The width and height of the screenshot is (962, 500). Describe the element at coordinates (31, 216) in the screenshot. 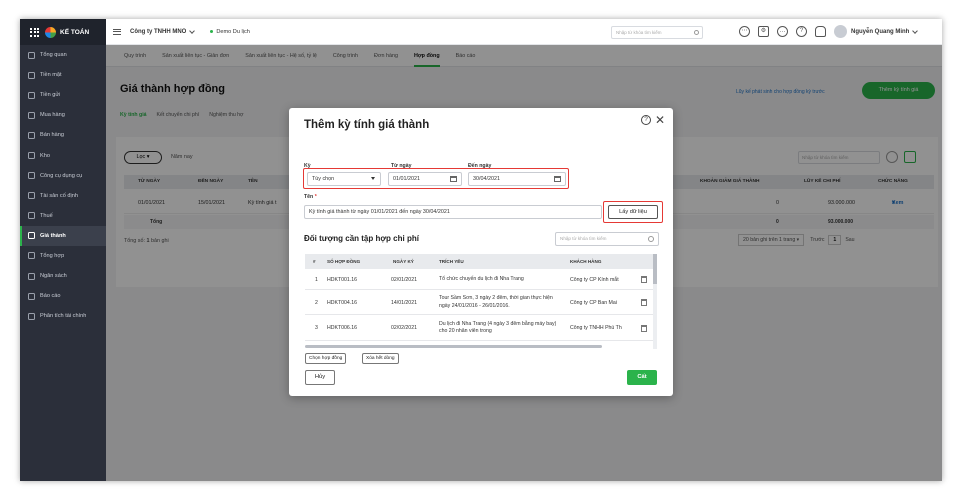

I see `tax-icon` at that location.